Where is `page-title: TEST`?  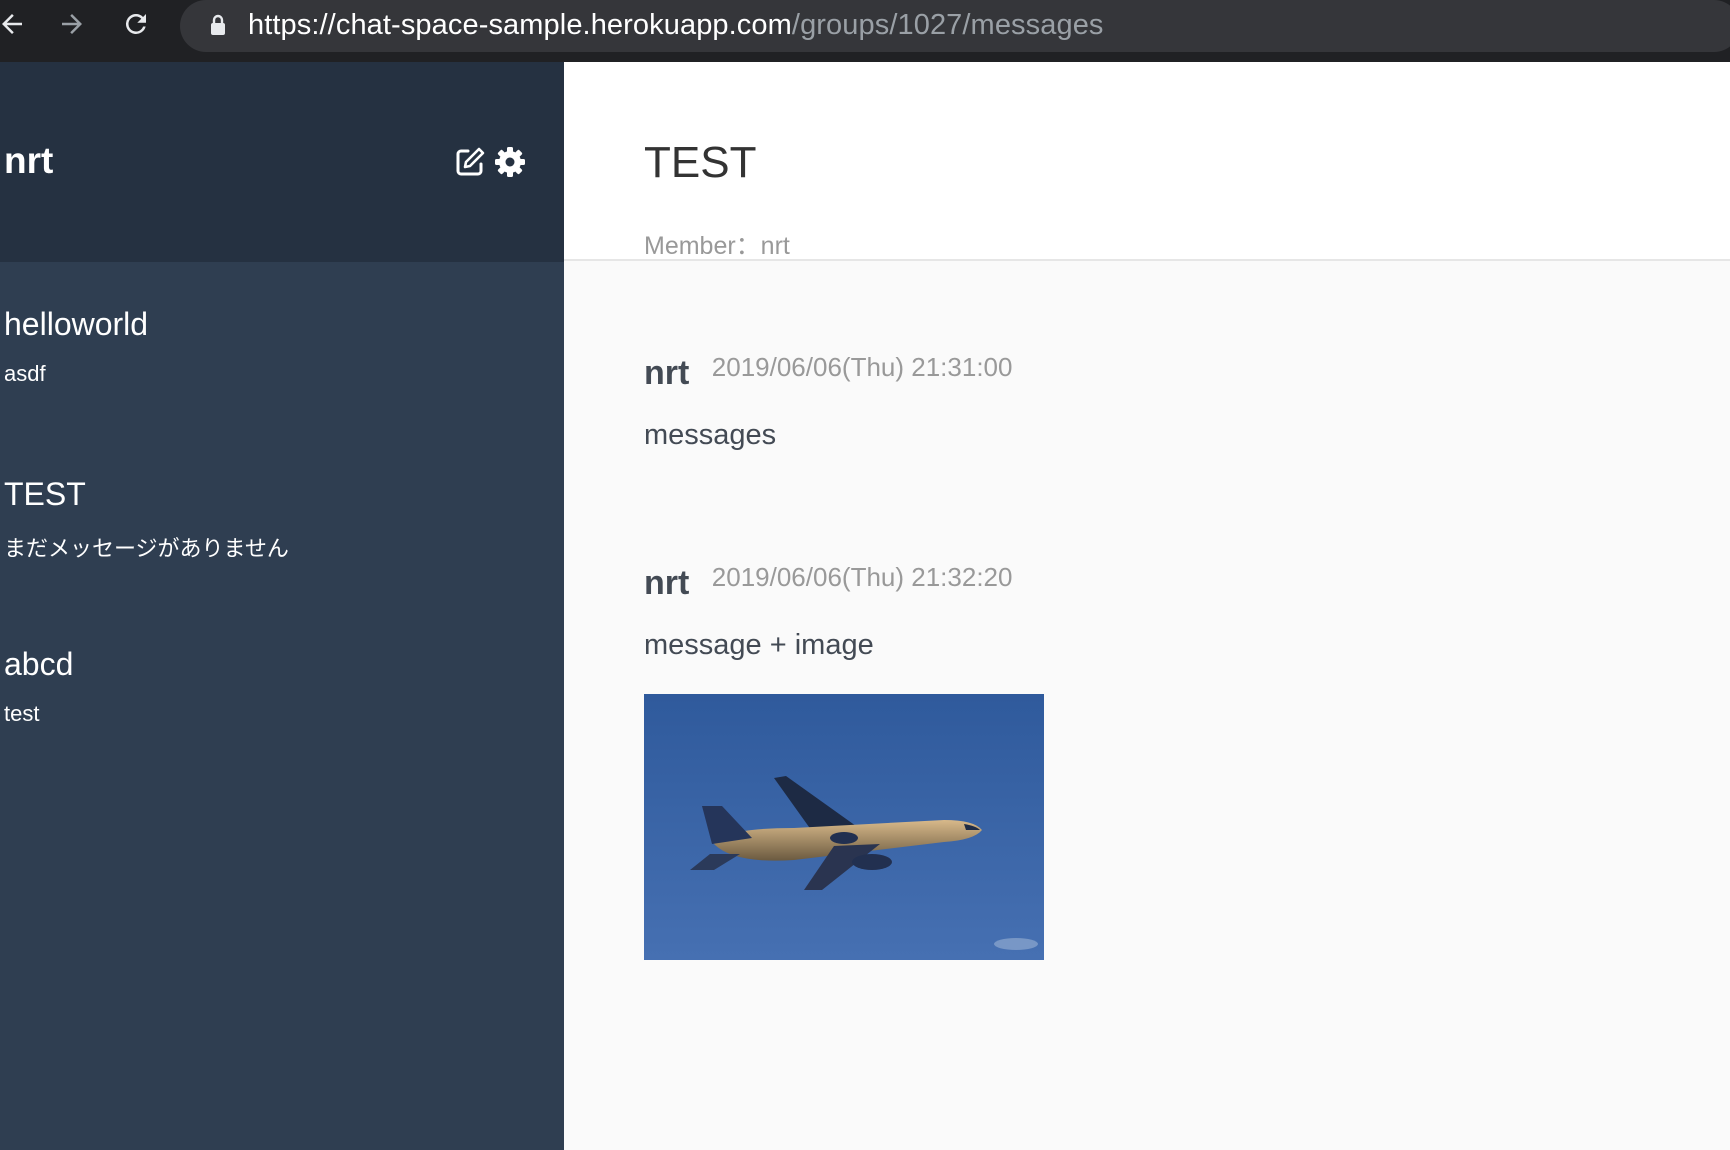
page-title: TEST is located at coordinates (700, 162).